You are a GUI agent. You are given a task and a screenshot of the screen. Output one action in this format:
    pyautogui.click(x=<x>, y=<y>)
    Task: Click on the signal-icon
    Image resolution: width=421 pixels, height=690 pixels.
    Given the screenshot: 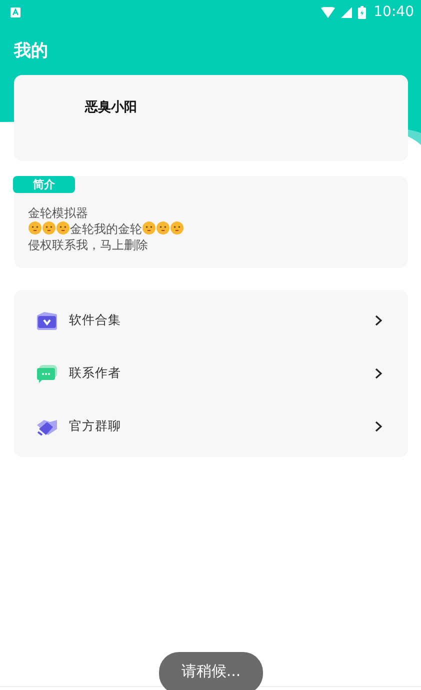 What is the action you would take?
    pyautogui.click(x=346, y=12)
    